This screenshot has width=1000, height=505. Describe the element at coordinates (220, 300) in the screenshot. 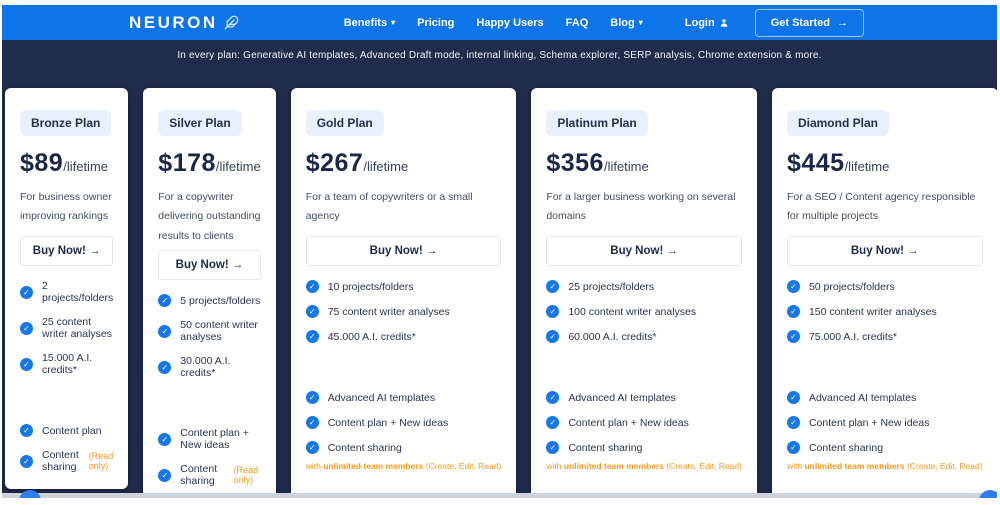

I see `feature-text: 5 projects/folders` at that location.